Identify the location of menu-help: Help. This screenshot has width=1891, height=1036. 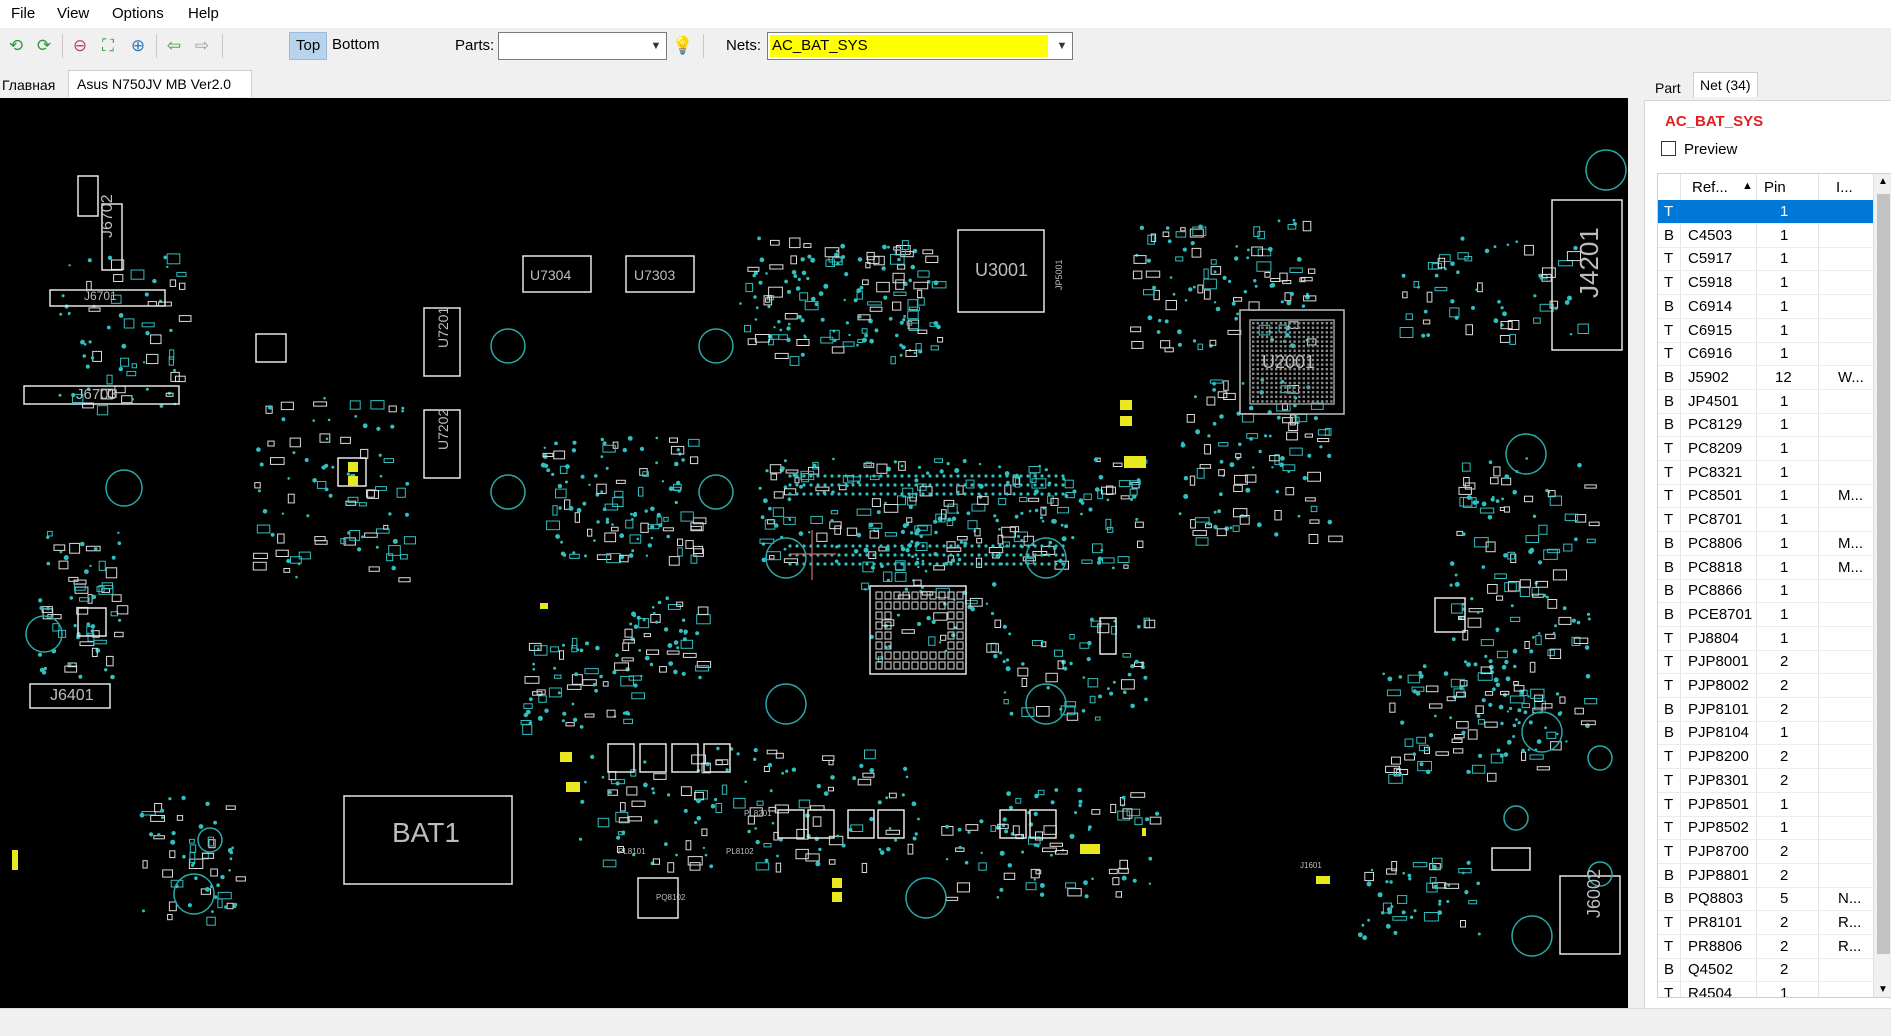
(203, 13).